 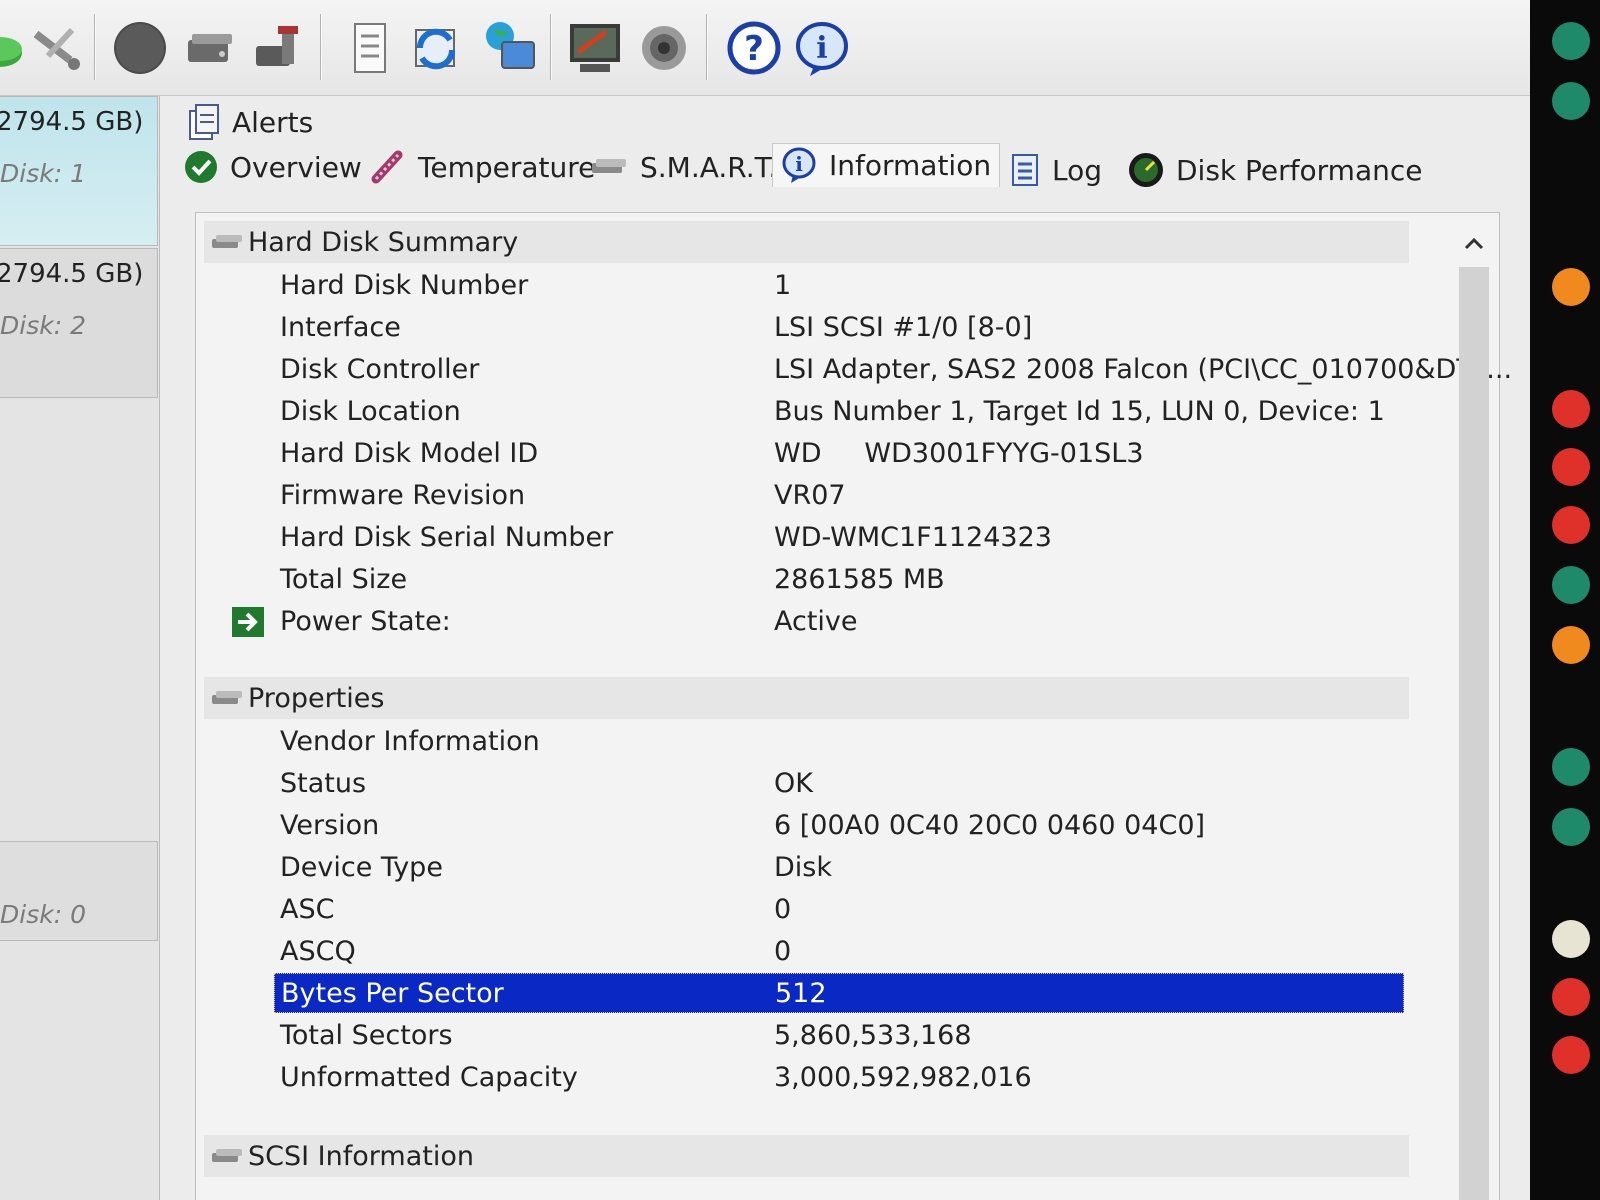 I want to click on toolbar: ? i, so click(x=765, y=48).